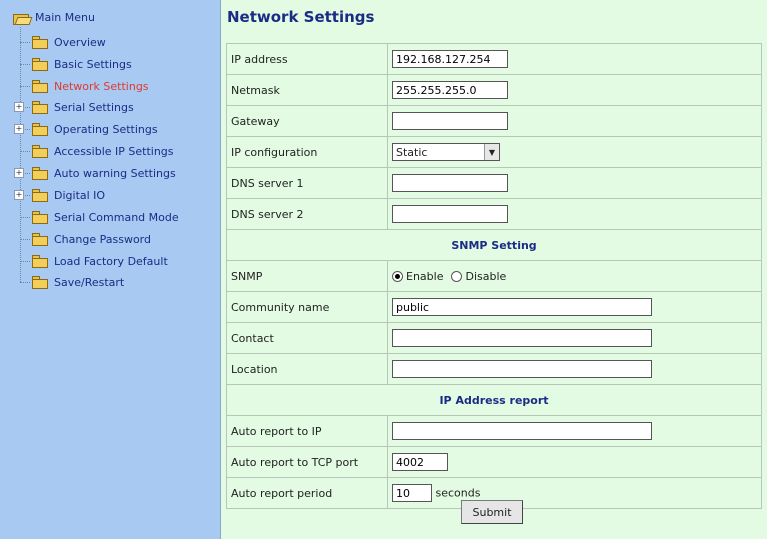  Describe the element at coordinates (307, 90) in the screenshot. I see `netmask-label: Netmask` at that location.